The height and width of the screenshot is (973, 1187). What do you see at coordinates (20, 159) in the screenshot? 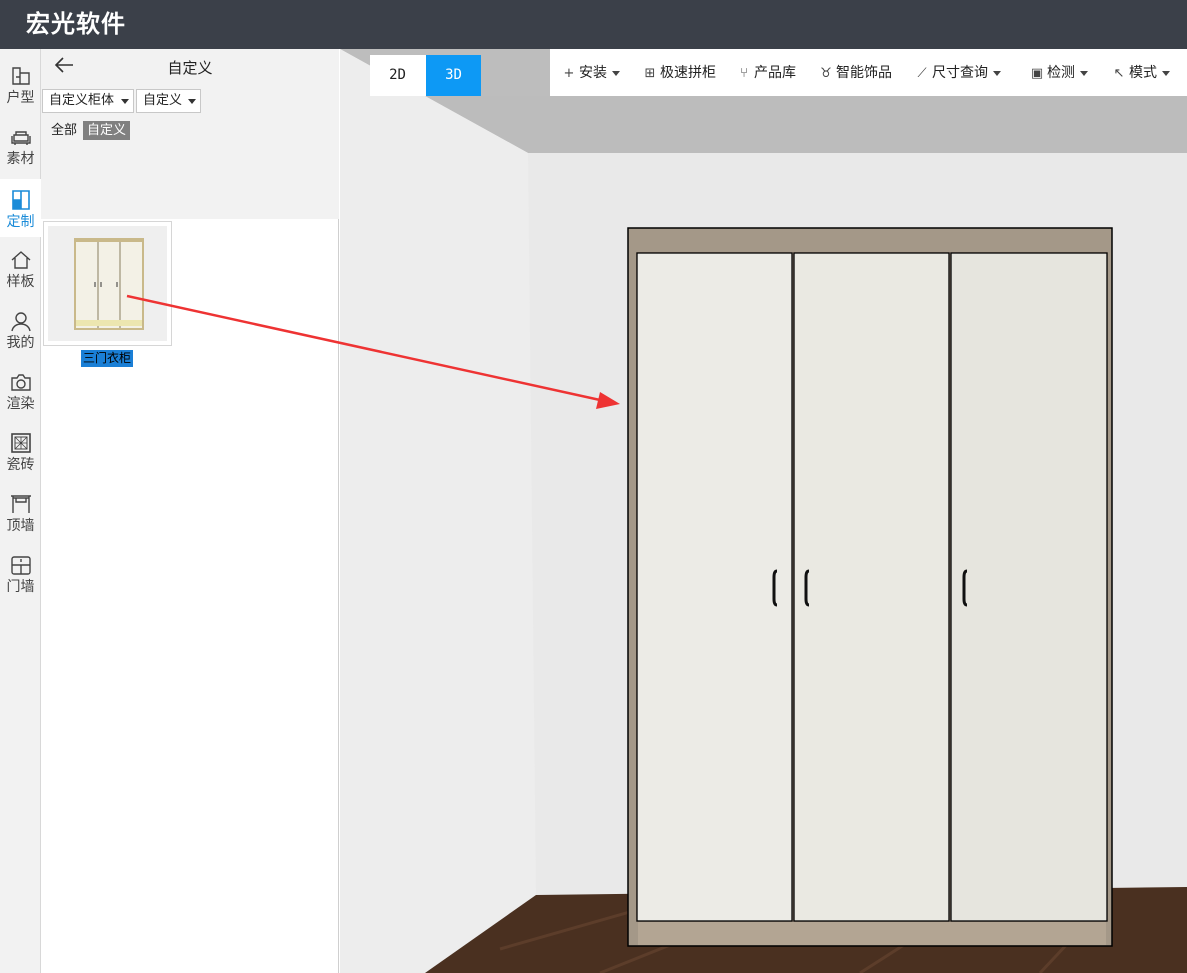
I see `rail-label: 素材` at bounding box center [20, 159].